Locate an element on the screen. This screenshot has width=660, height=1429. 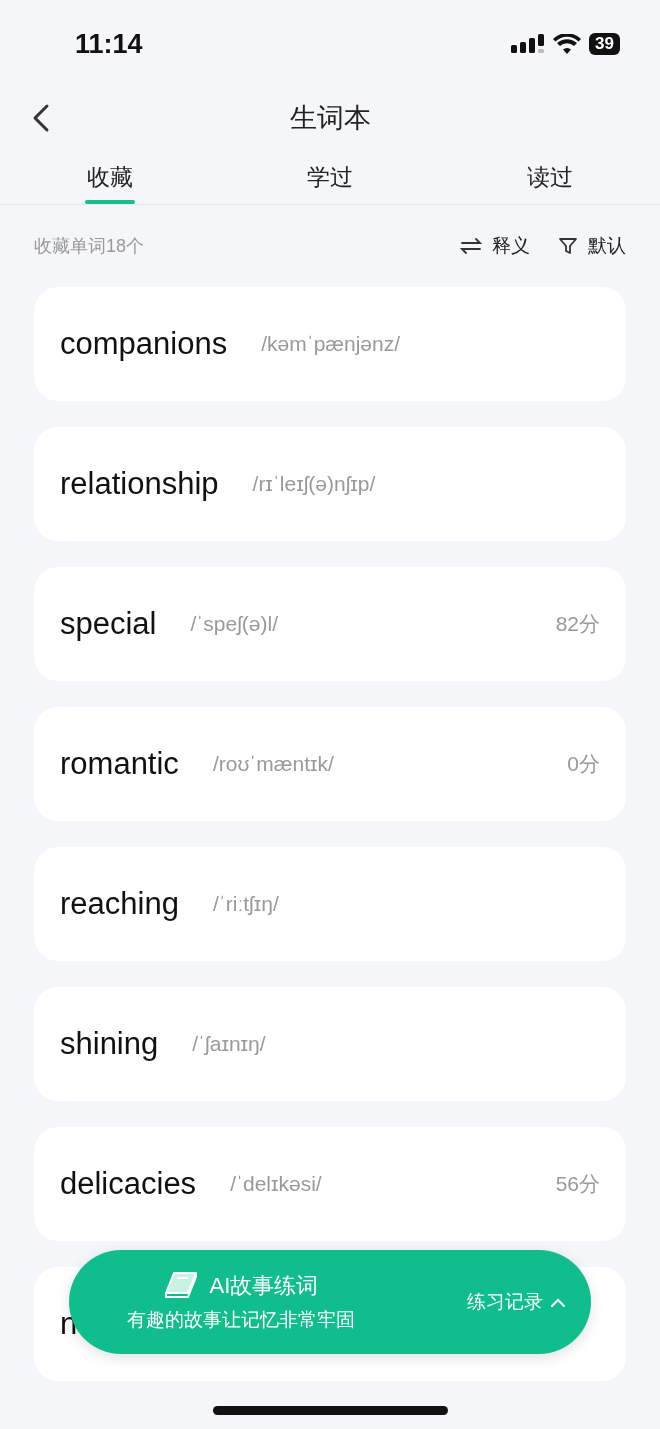
word-count: 收藏单词18个 is located at coordinates (89, 246).